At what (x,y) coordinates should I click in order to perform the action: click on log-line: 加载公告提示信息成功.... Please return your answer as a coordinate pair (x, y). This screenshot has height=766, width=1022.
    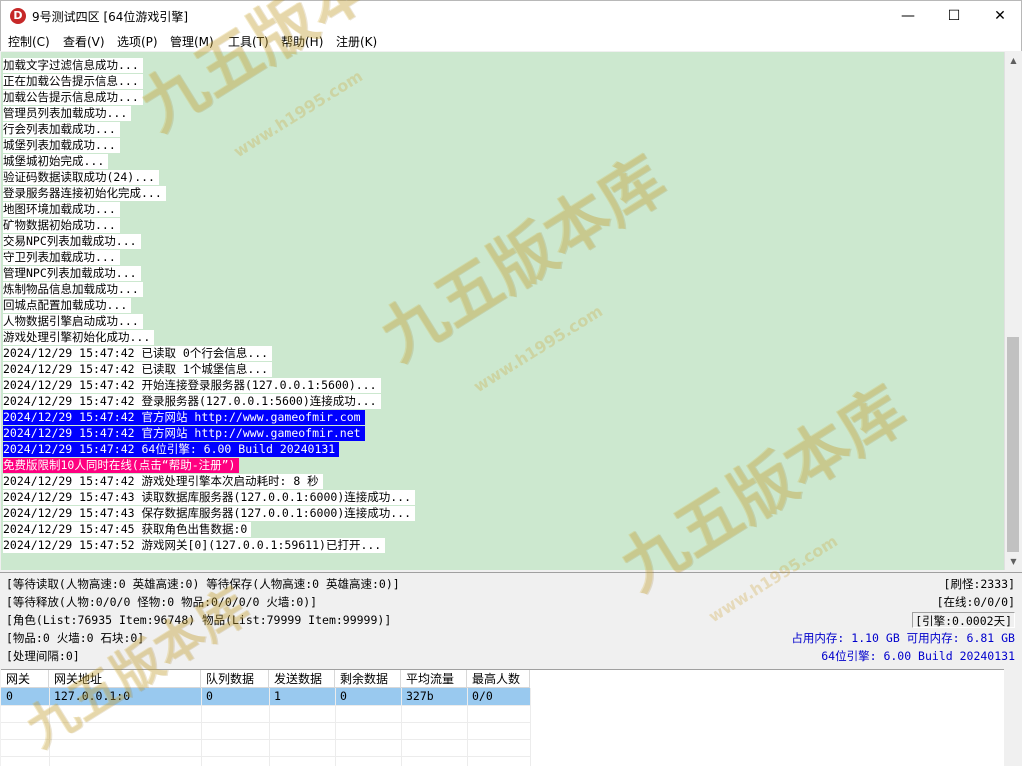
    Looking at the image, I should click on (73, 97).